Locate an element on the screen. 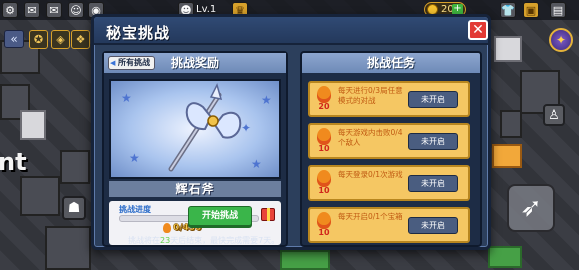 The image size is (579, 270). reward-panel-header: 挑战奖励 所有挑战 is located at coordinates (195, 63).